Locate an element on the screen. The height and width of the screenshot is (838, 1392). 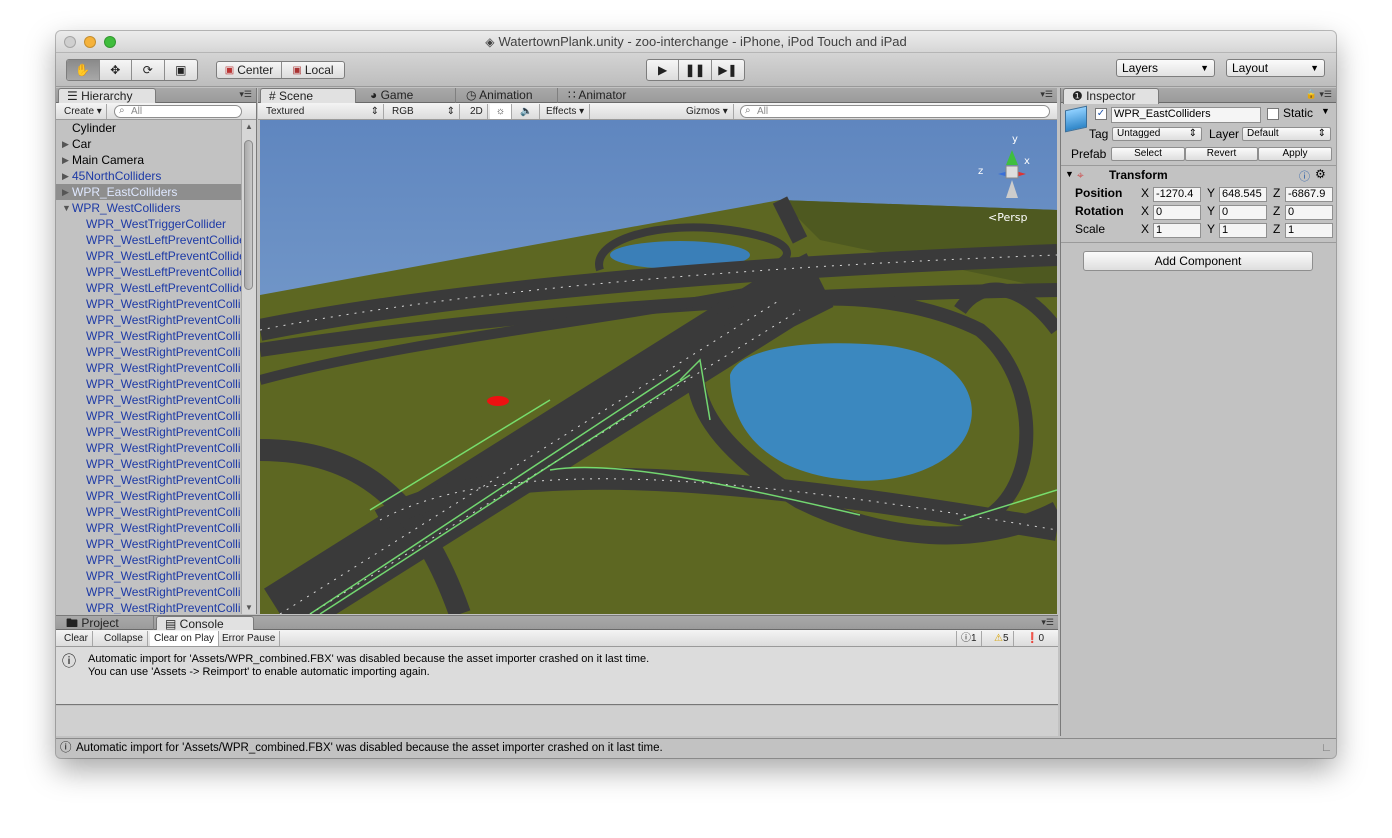
gizmos-dropdown: Gizmos ▾ is located at coordinates (708, 111).